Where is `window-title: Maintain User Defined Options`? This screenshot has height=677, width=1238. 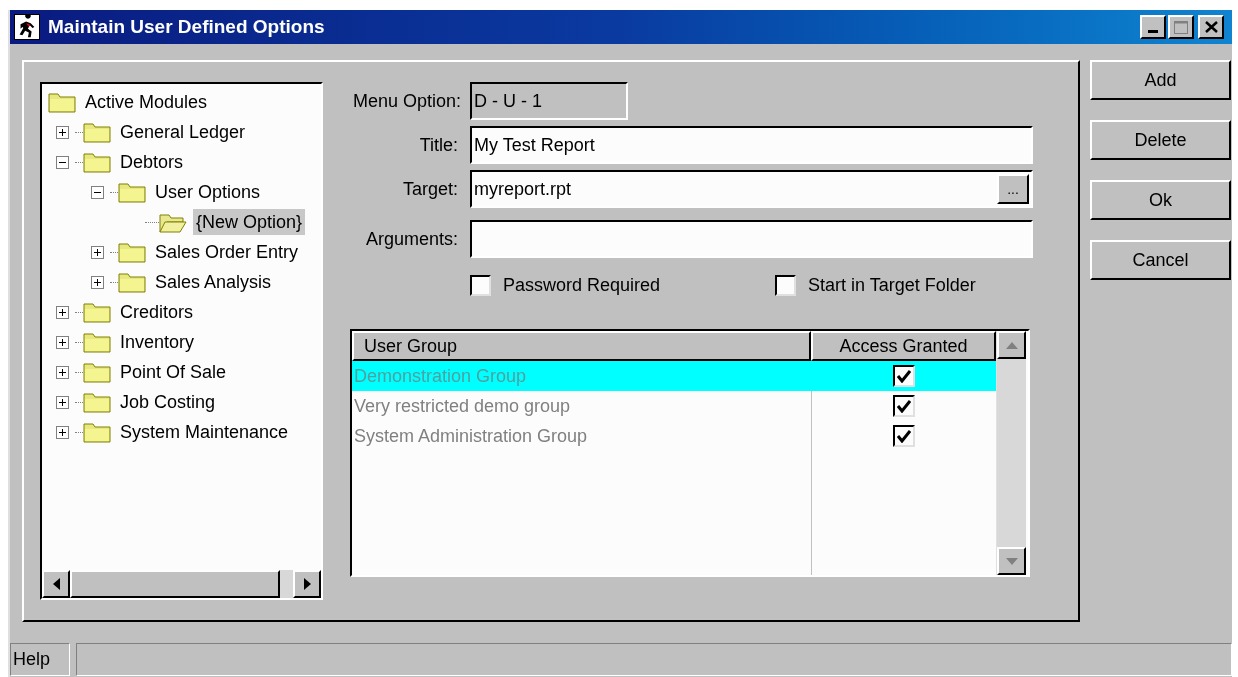 window-title: Maintain User Defined Options is located at coordinates (187, 26).